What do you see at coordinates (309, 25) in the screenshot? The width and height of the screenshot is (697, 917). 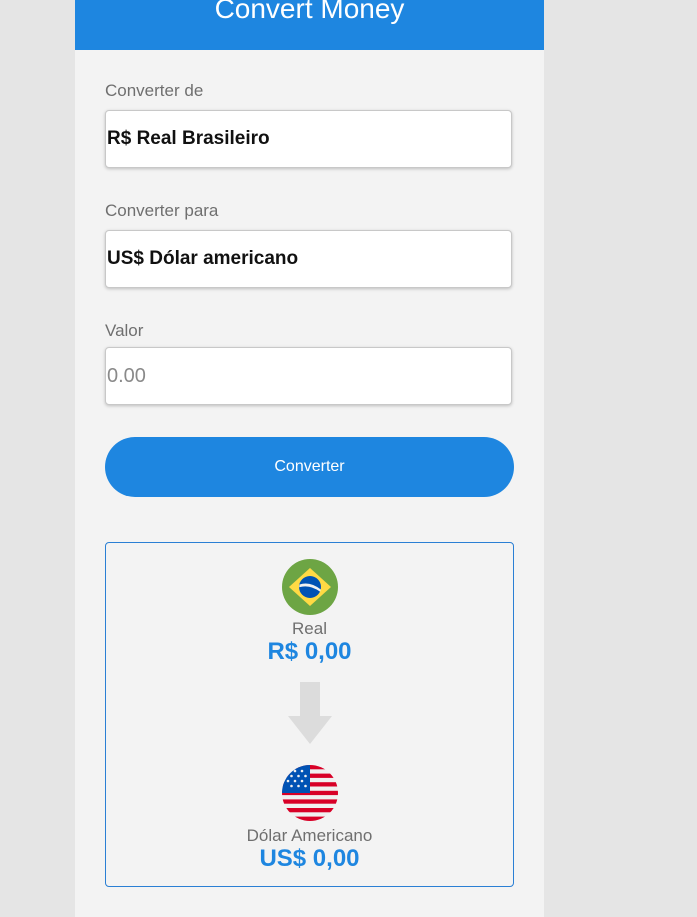 I see `app-header: Convert Money` at bounding box center [309, 25].